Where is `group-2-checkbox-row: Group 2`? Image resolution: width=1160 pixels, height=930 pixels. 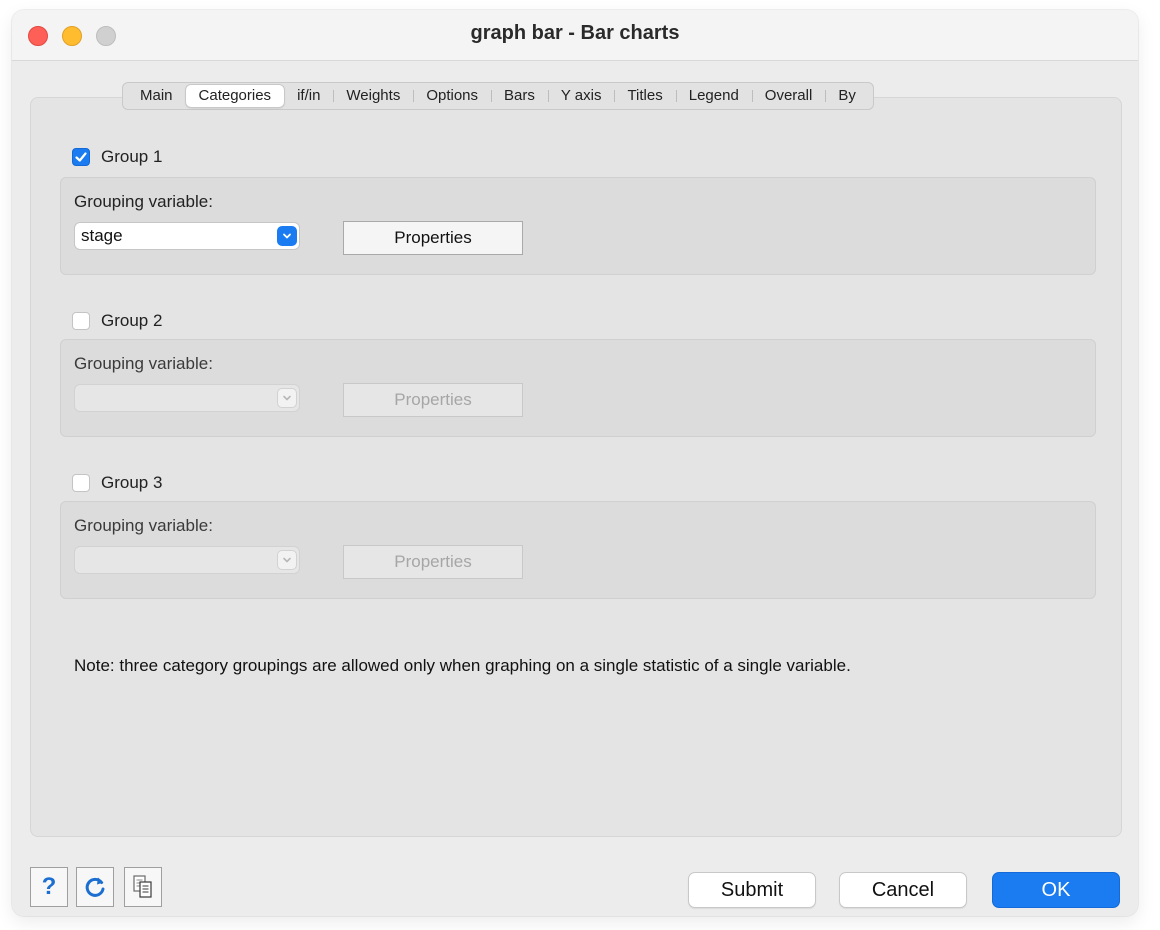 group-2-checkbox-row: Group 2 is located at coordinates (117, 321).